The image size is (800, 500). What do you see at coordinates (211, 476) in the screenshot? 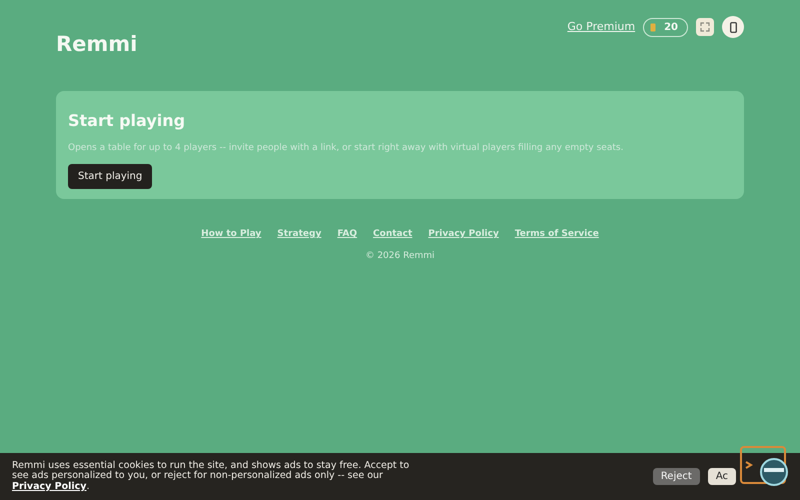
I see `cookie-message: Remmi uses essential cookies to run the site, and shows ads to stay free. Accept to see ads personalized to you, or reject for non-personalized ads only -- see our Privacy Policy.` at bounding box center [211, 476].